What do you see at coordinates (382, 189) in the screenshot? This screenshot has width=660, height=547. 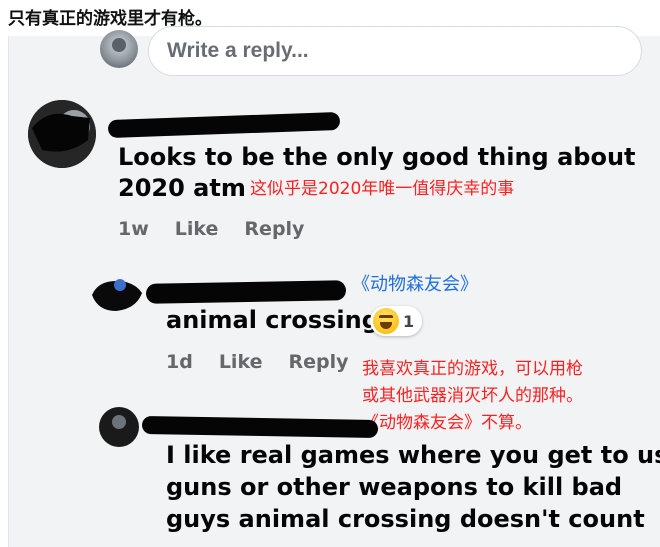 I see `chinese-translation: 这似乎是2020年唯一值得庆幸的事` at bounding box center [382, 189].